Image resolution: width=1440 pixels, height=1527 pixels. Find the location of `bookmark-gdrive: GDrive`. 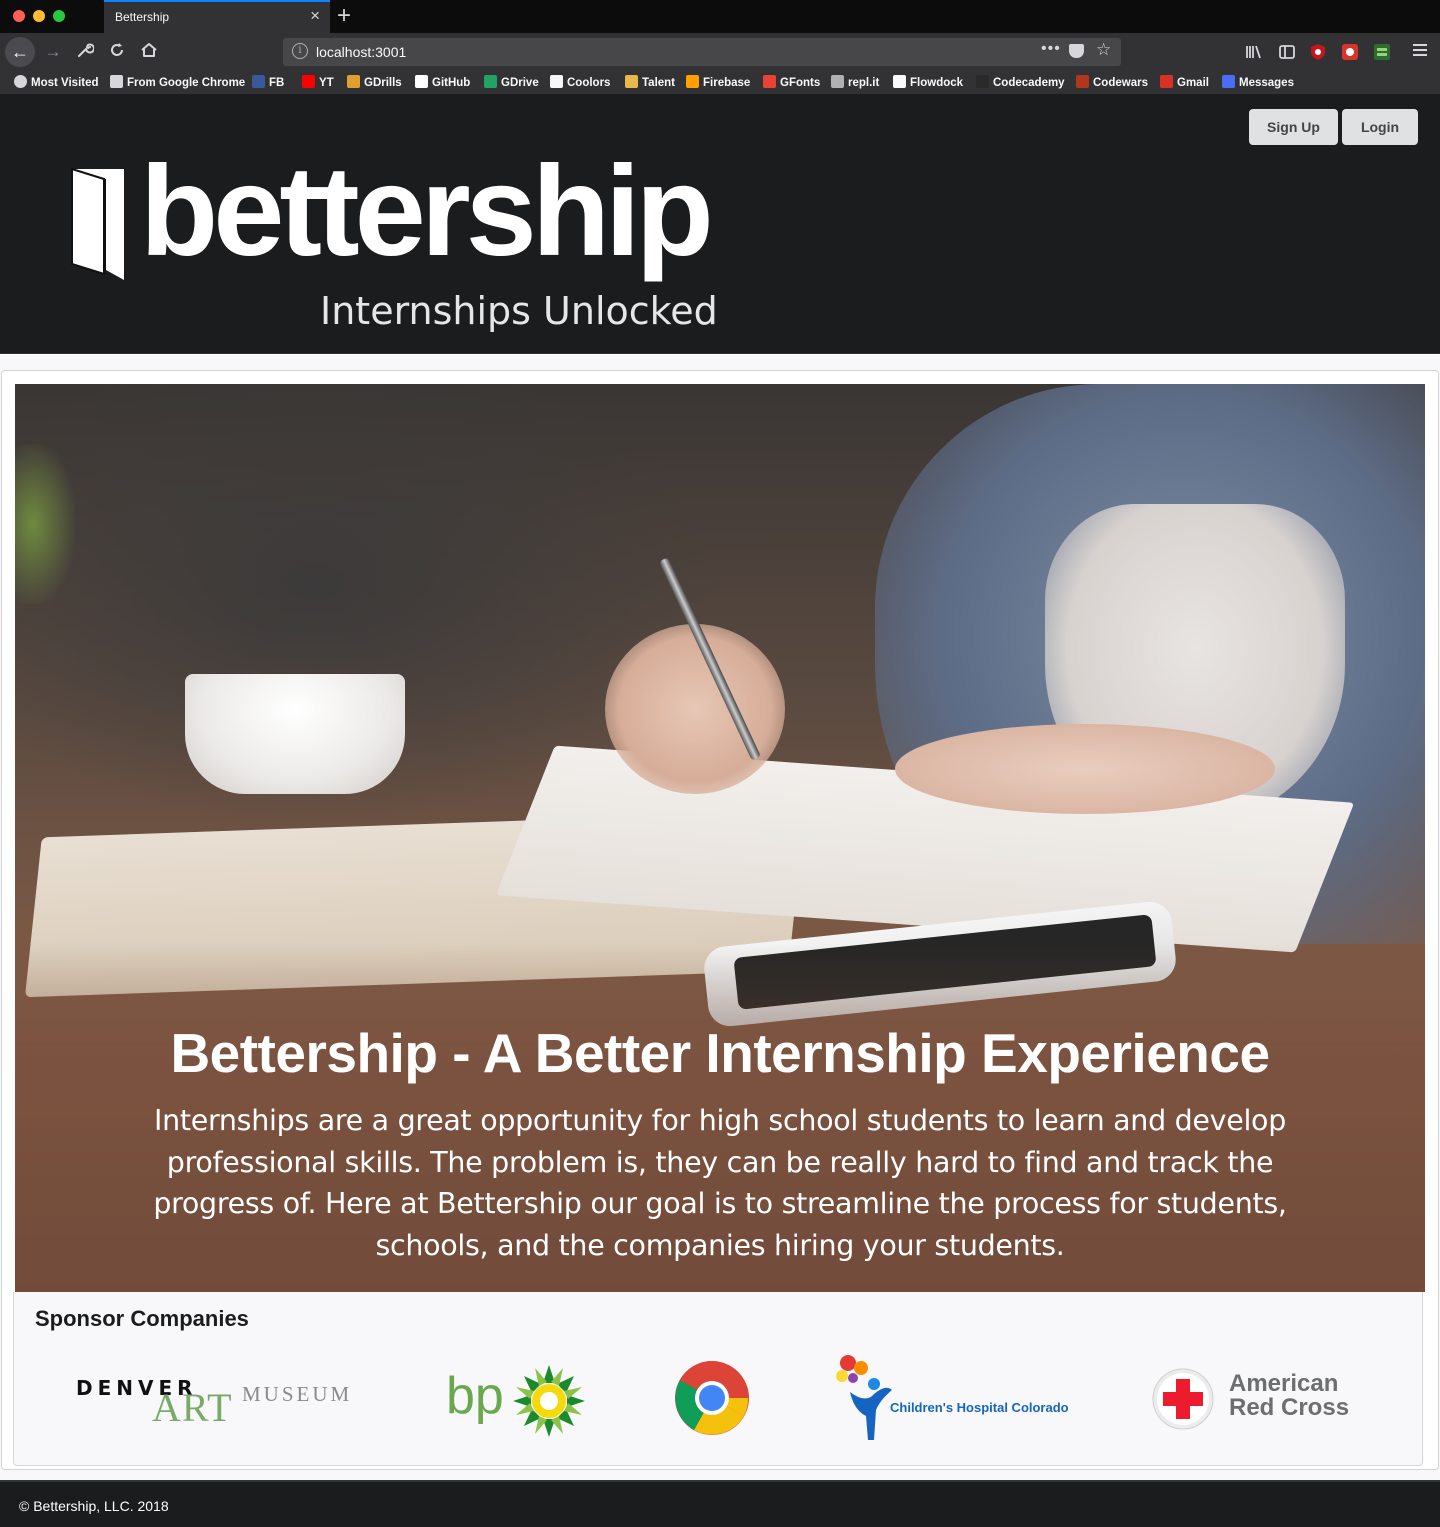

bookmark-gdrive: GDrive is located at coordinates (511, 82).